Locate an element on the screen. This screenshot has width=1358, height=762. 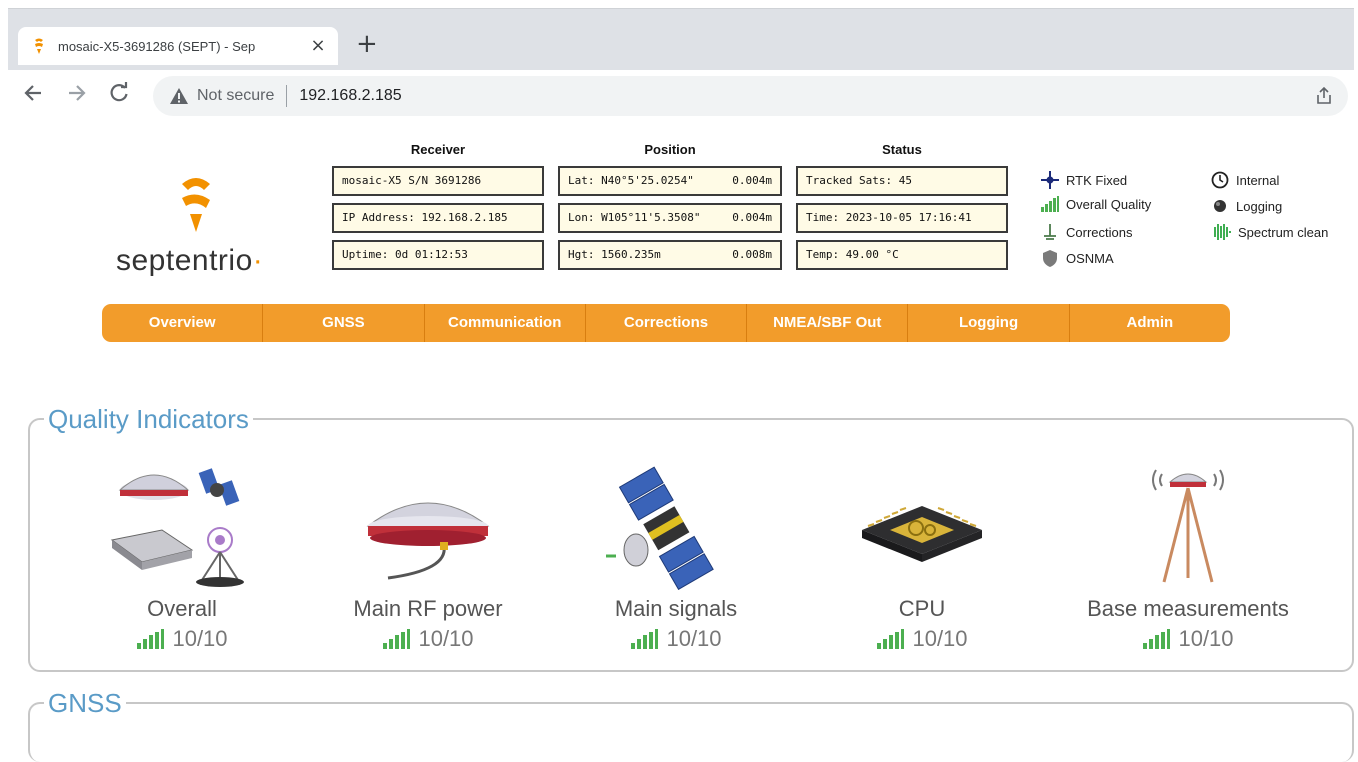
qi-cpu: CPU 10/10 is located at coordinates (922, 556).